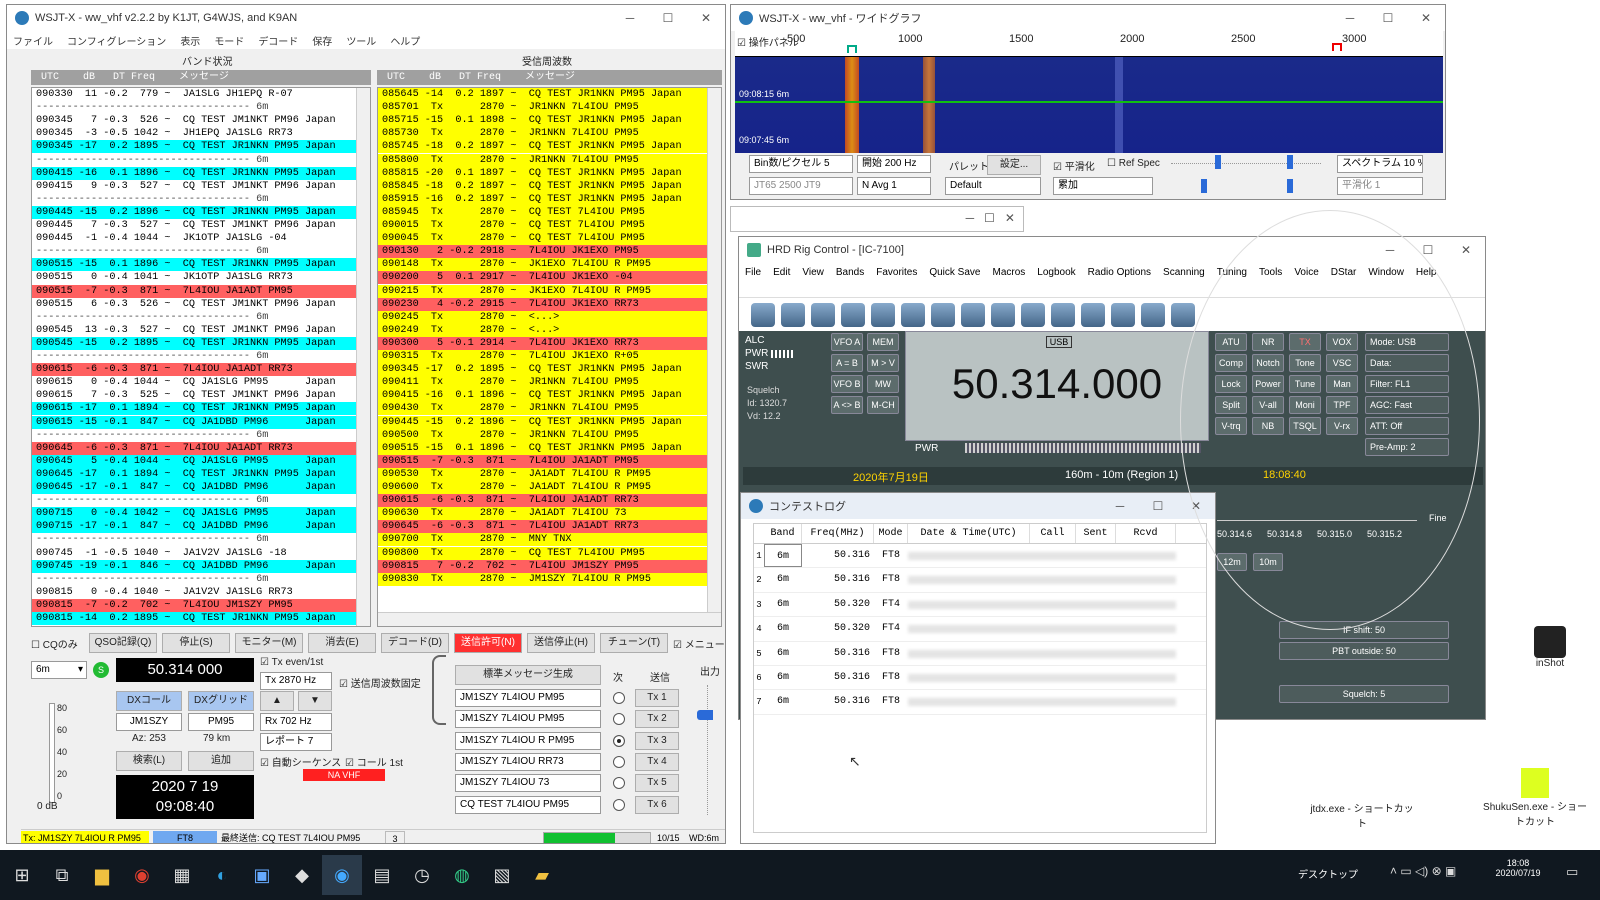 The image size is (1600, 900). I want to click on menu-item: ツール, so click(361, 40).